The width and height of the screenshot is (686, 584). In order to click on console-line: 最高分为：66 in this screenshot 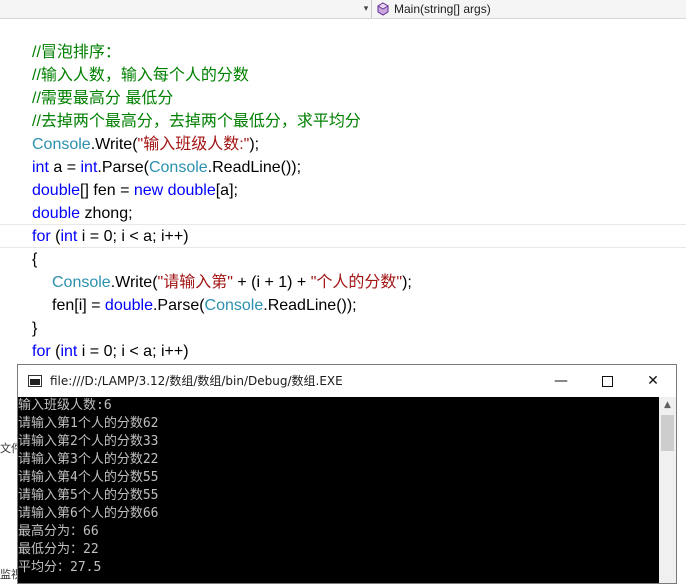, I will do `click(58, 531)`.